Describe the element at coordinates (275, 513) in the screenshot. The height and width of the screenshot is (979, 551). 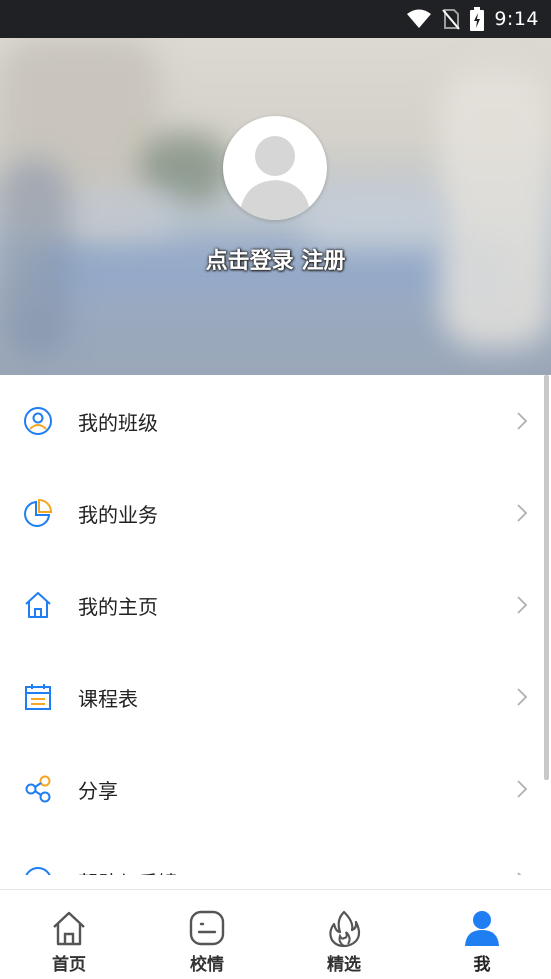
I see `menu-item-my-business: 我的业务` at that location.